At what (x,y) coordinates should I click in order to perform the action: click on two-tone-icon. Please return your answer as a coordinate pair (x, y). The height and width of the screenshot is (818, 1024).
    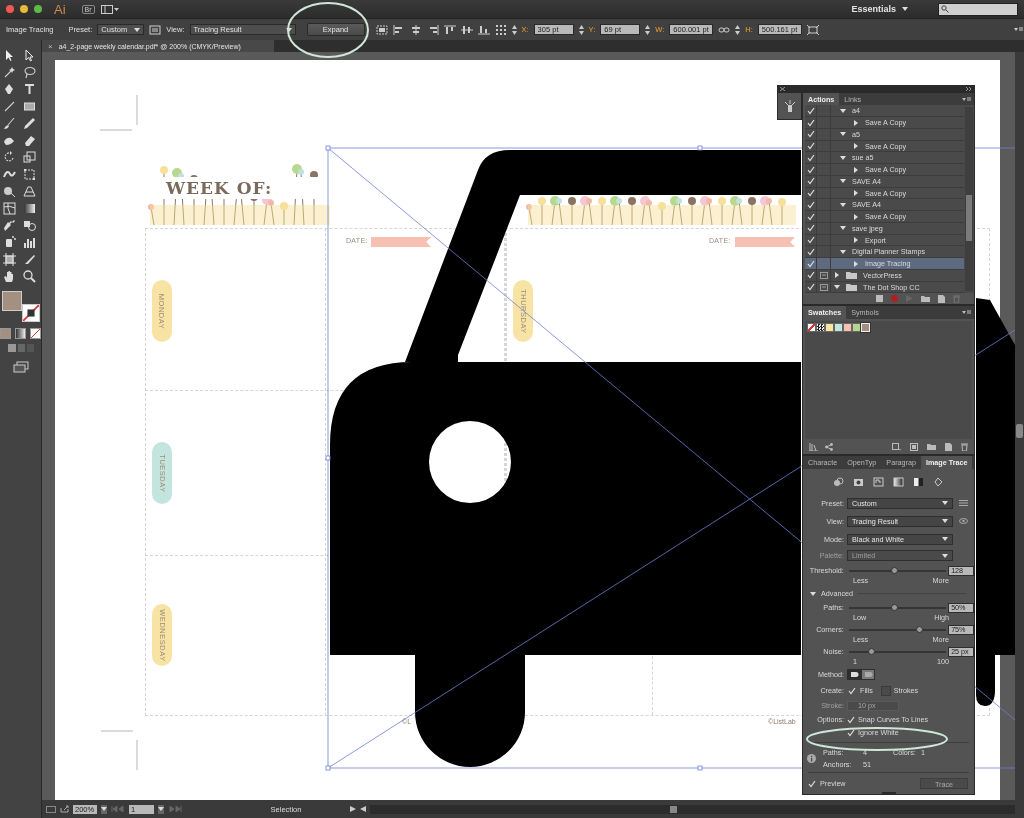
    Looking at the image, I should click on (918, 482).